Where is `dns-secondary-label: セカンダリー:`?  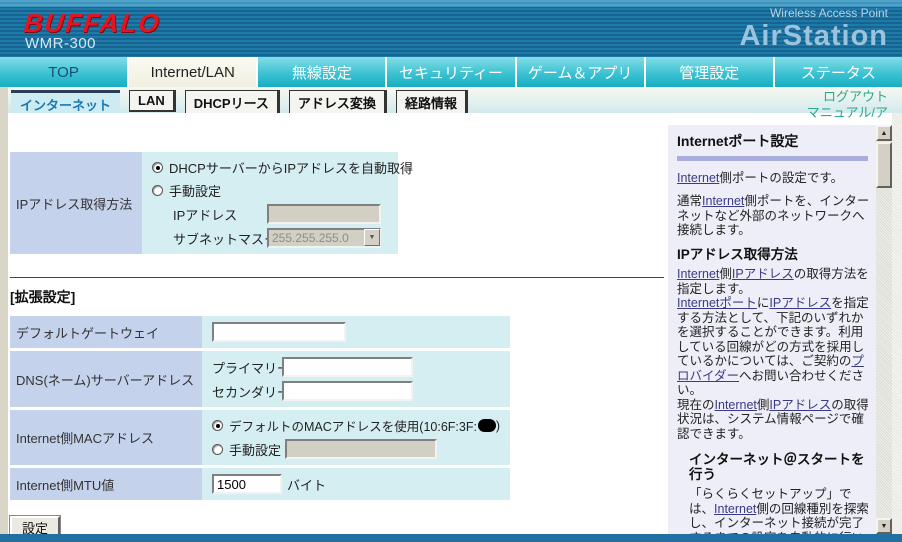
dns-secondary-label: セカンダリー: is located at coordinates (253, 392).